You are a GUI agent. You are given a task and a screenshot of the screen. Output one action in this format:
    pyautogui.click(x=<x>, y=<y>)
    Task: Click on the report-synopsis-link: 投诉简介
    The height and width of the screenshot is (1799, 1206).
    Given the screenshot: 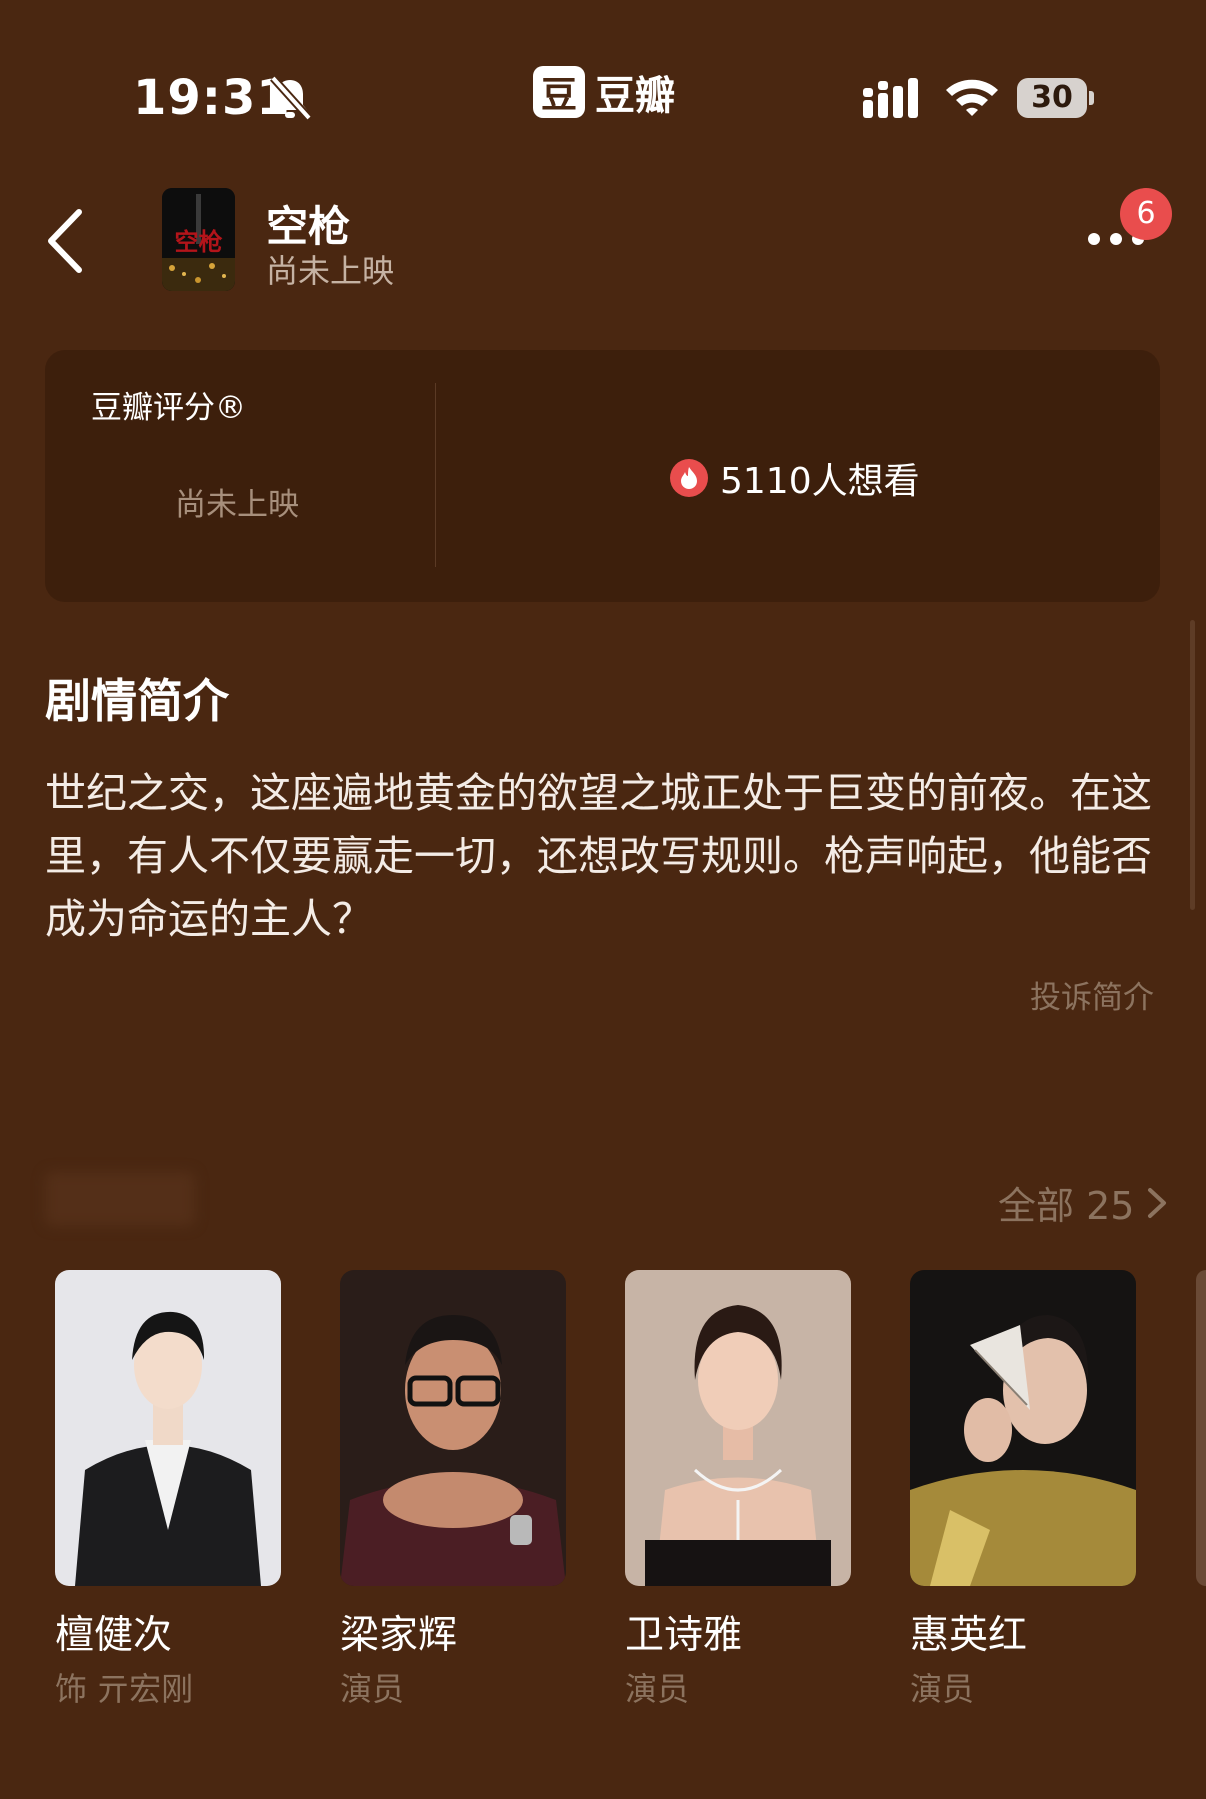 What is the action you would take?
    pyautogui.click(x=1092, y=994)
    